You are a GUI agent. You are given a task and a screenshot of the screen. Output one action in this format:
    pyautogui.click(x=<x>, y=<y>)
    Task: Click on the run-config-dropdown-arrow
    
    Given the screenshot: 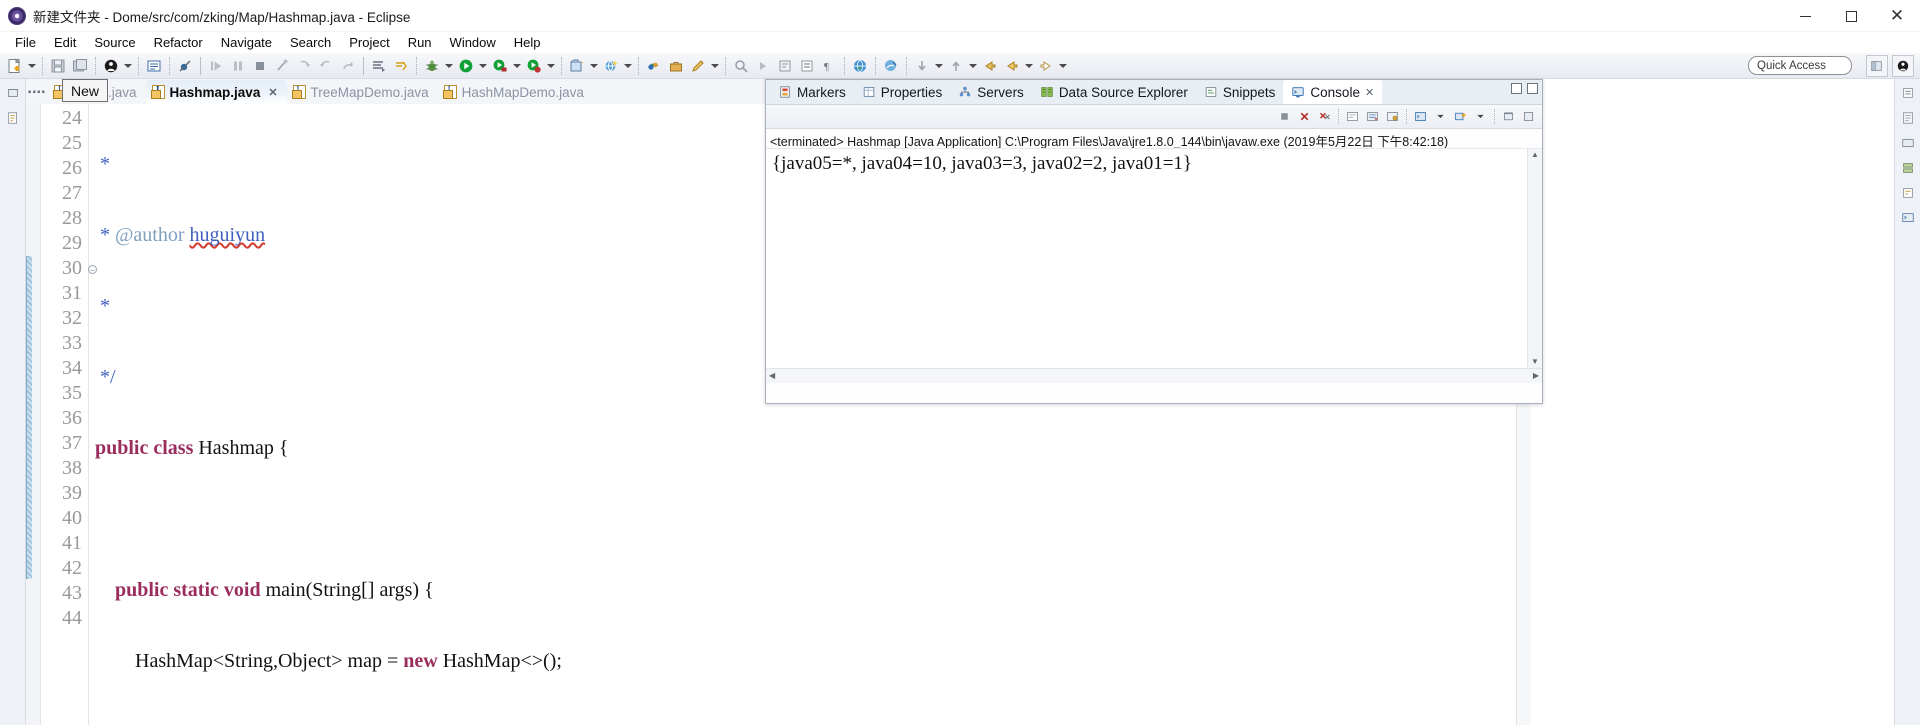 What is the action you would take?
    pyautogui.click(x=551, y=66)
    